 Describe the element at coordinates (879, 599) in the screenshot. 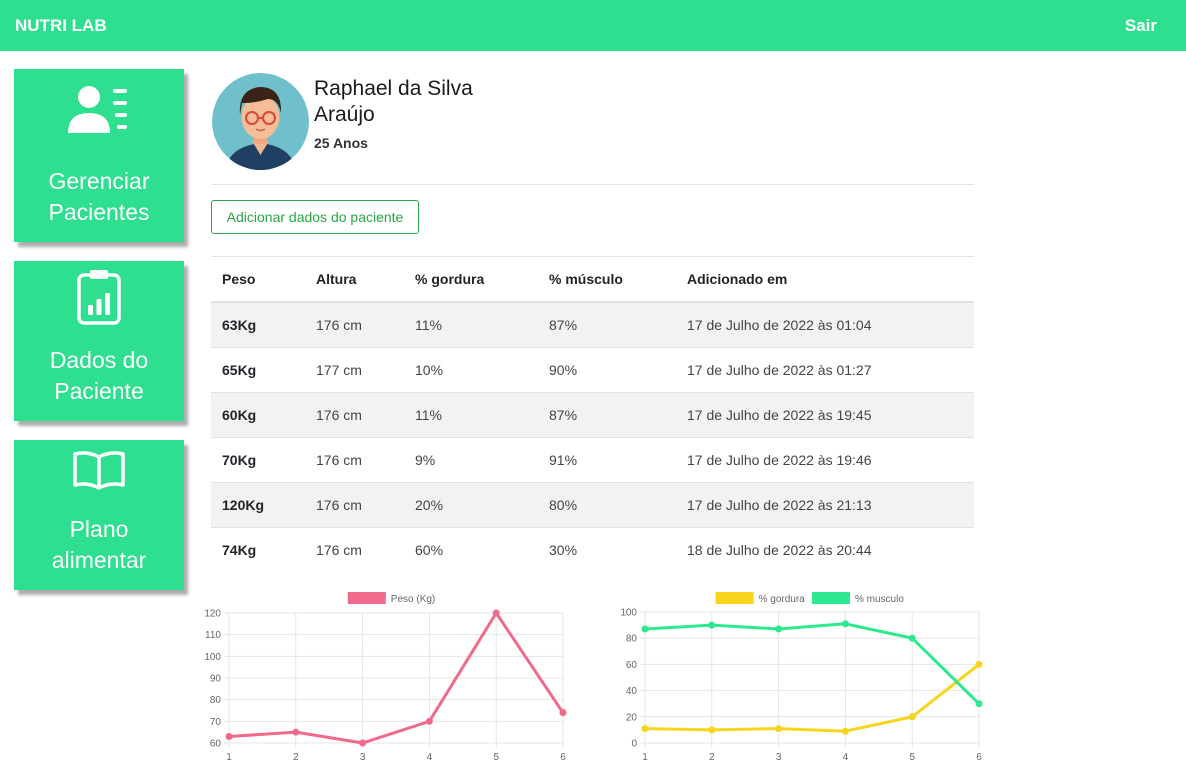

I see `legend-label: % musculo` at that location.